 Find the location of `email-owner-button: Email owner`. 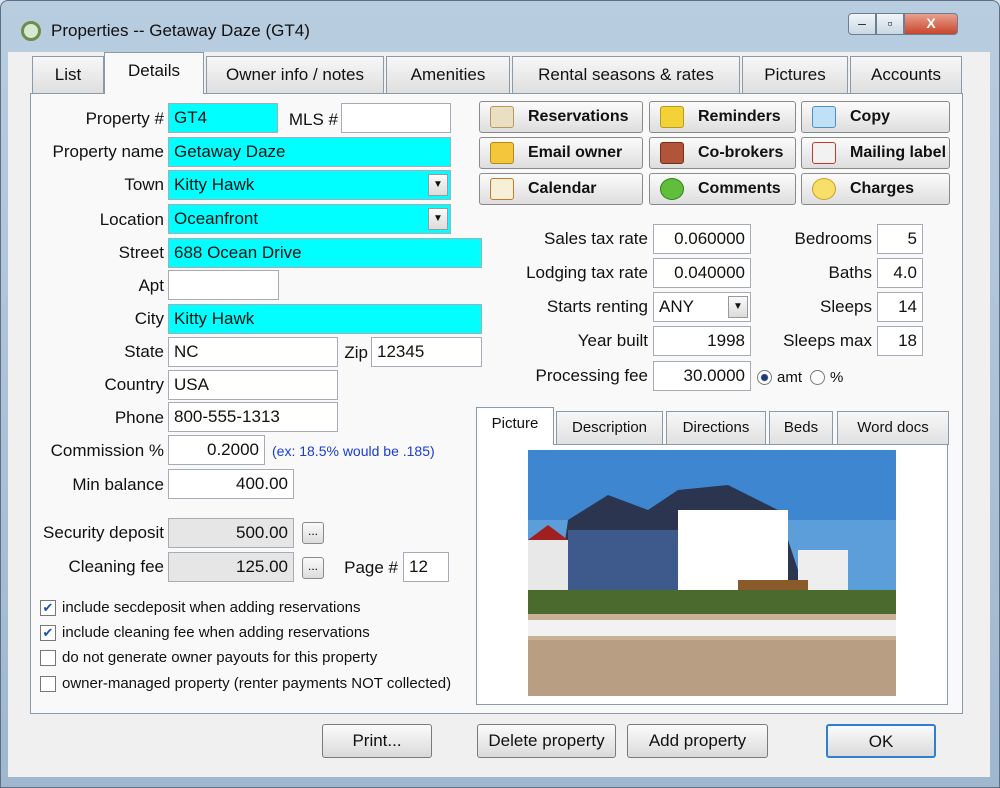

email-owner-button: Email owner is located at coordinates (561, 153).